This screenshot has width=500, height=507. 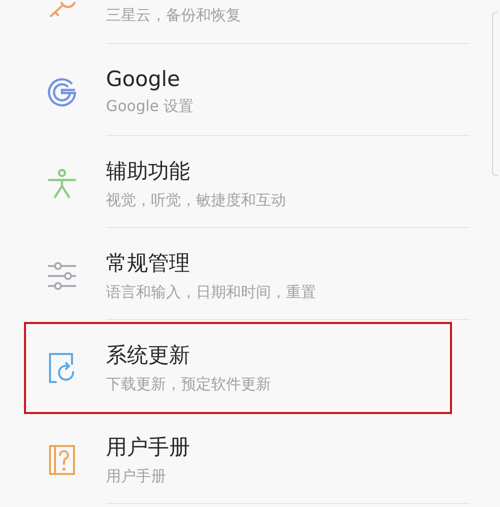 What do you see at coordinates (150, 106) in the screenshot?
I see `item-subtitle: Google 设置` at bounding box center [150, 106].